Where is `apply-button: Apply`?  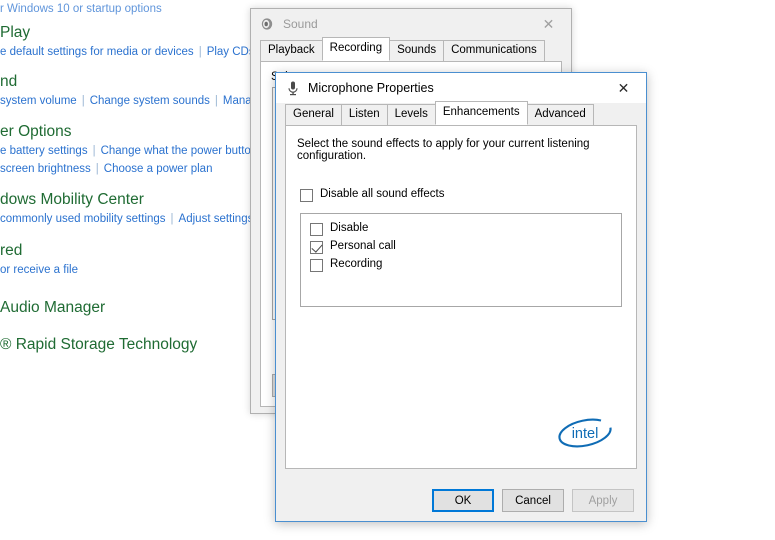 apply-button: Apply is located at coordinates (603, 500).